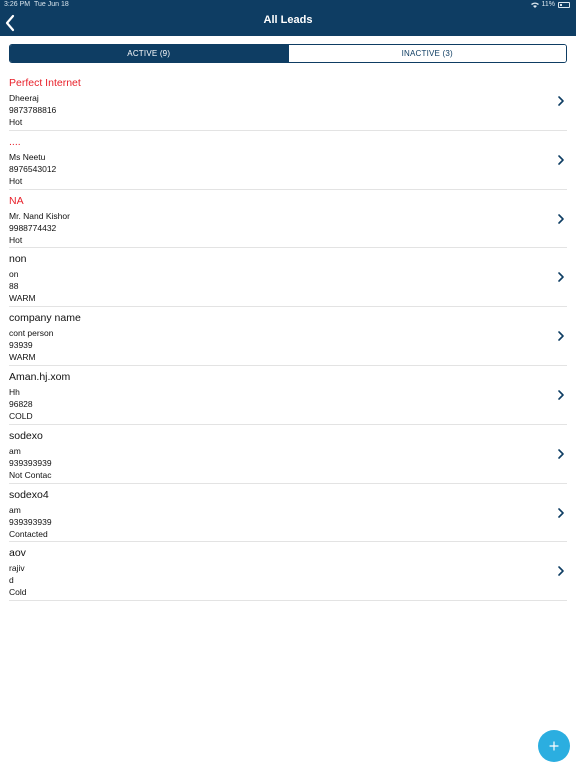  Describe the element at coordinates (31, 333) in the screenshot. I see `lead-contact: cont person` at that location.